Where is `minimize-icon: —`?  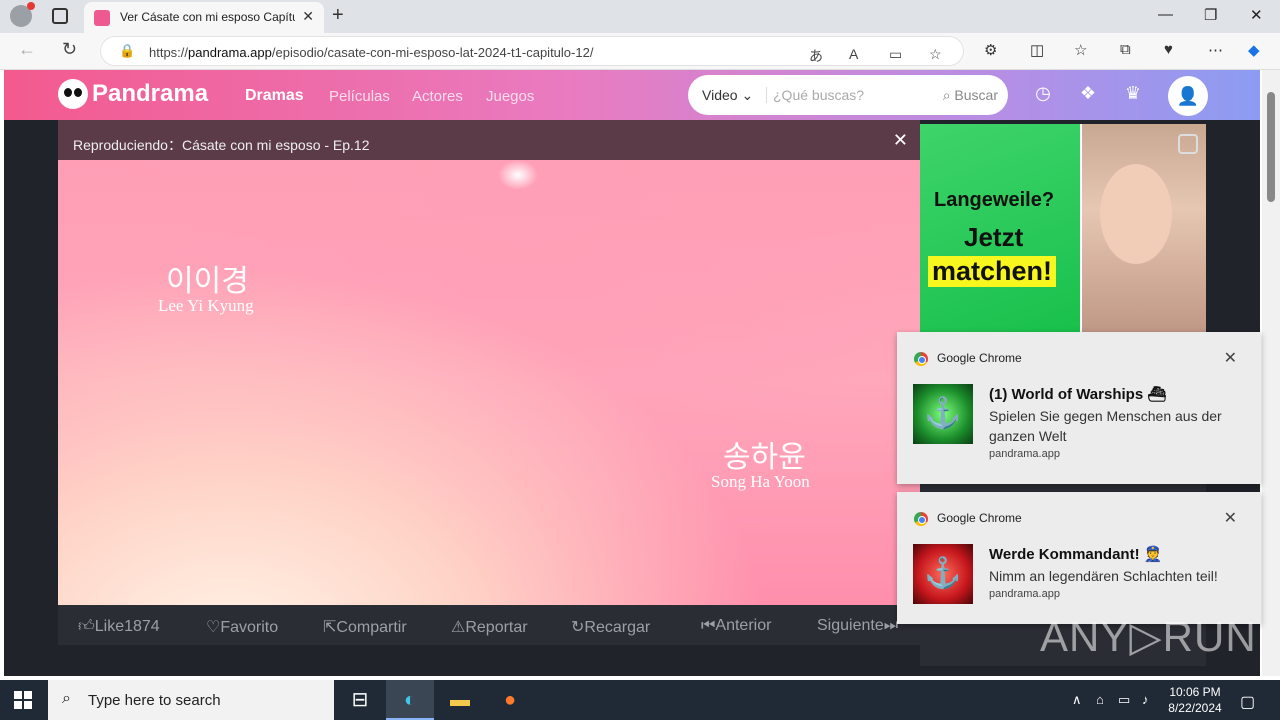 minimize-icon: — is located at coordinates (1165, 14).